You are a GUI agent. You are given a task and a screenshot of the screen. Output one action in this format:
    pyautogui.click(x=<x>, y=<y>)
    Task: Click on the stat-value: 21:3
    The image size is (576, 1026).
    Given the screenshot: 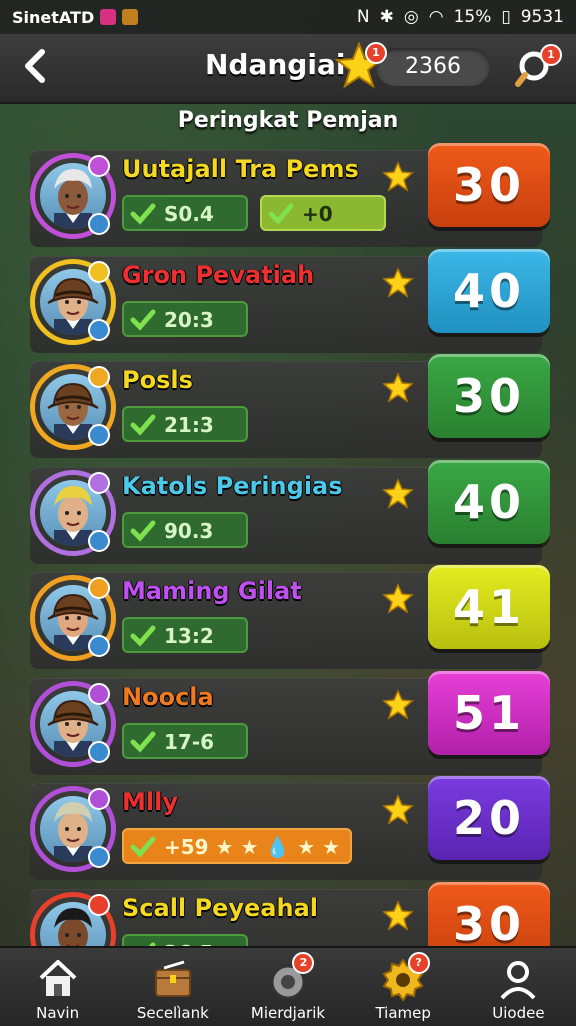 What is the action you would take?
    pyautogui.click(x=189, y=425)
    